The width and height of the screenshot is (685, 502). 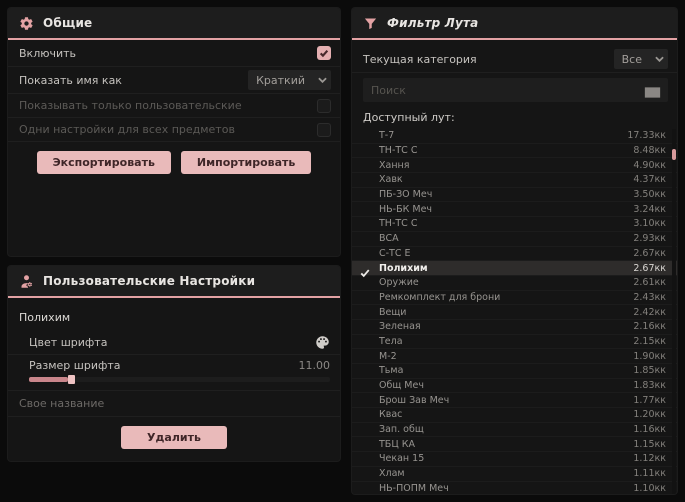 I want to click on same-settings-label: Одни настройки для всех предметов, so click(x=127, y=129).